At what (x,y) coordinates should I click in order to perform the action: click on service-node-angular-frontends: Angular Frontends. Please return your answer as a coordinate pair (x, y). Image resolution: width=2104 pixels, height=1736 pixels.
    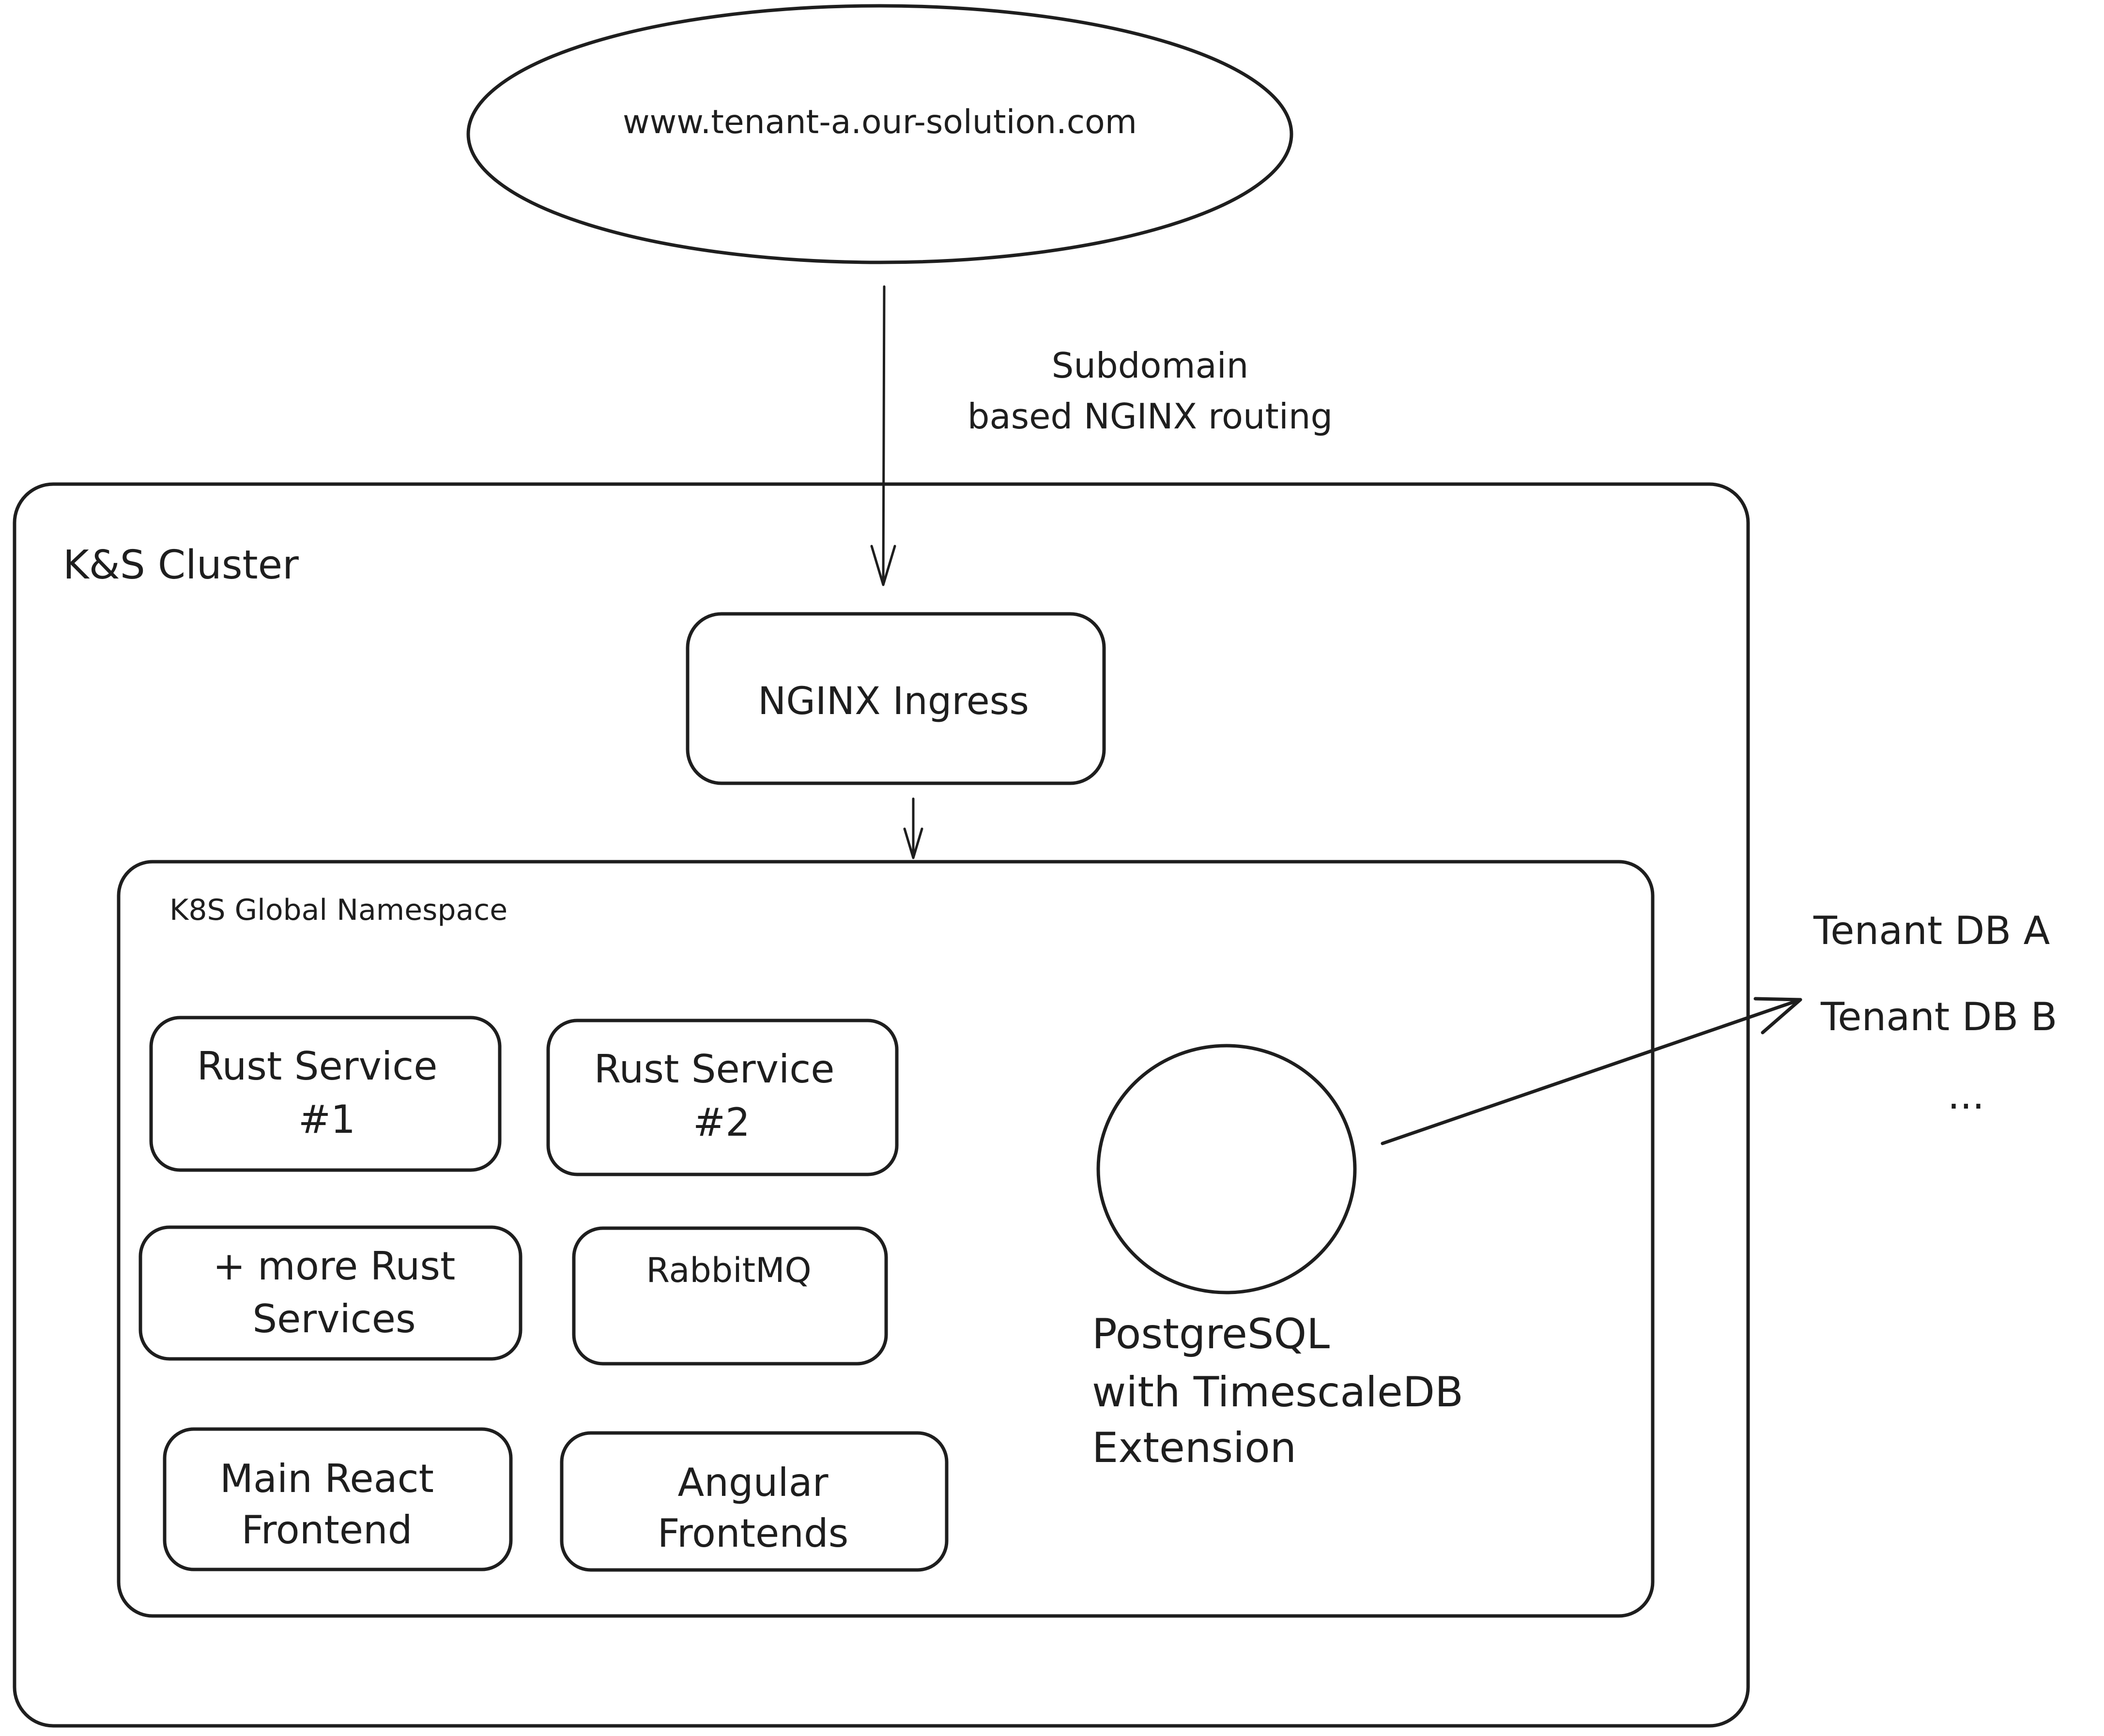
    Looking at the image, I should click on (754, 1501).